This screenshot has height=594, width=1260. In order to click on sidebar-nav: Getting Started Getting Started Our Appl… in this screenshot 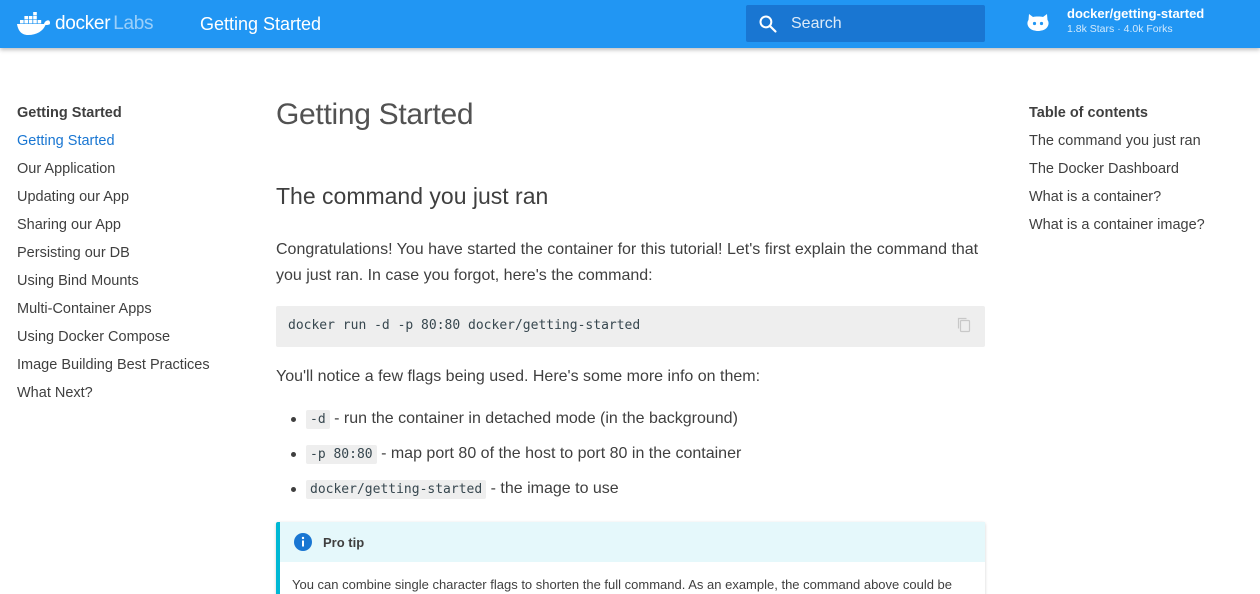, I will do `click(127, 257)`.